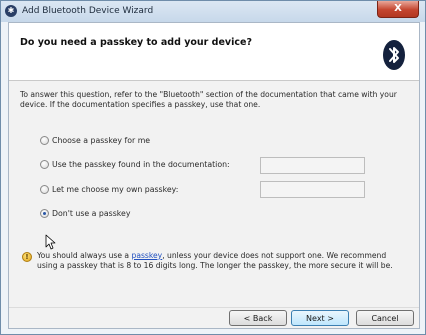 This screenshot has width=426, height=335. What do you see at coordinates (88, 11) in the screenshot?
I see `window-title: Add Bluetooth Device Wizard` at bounding box center [88, 11].